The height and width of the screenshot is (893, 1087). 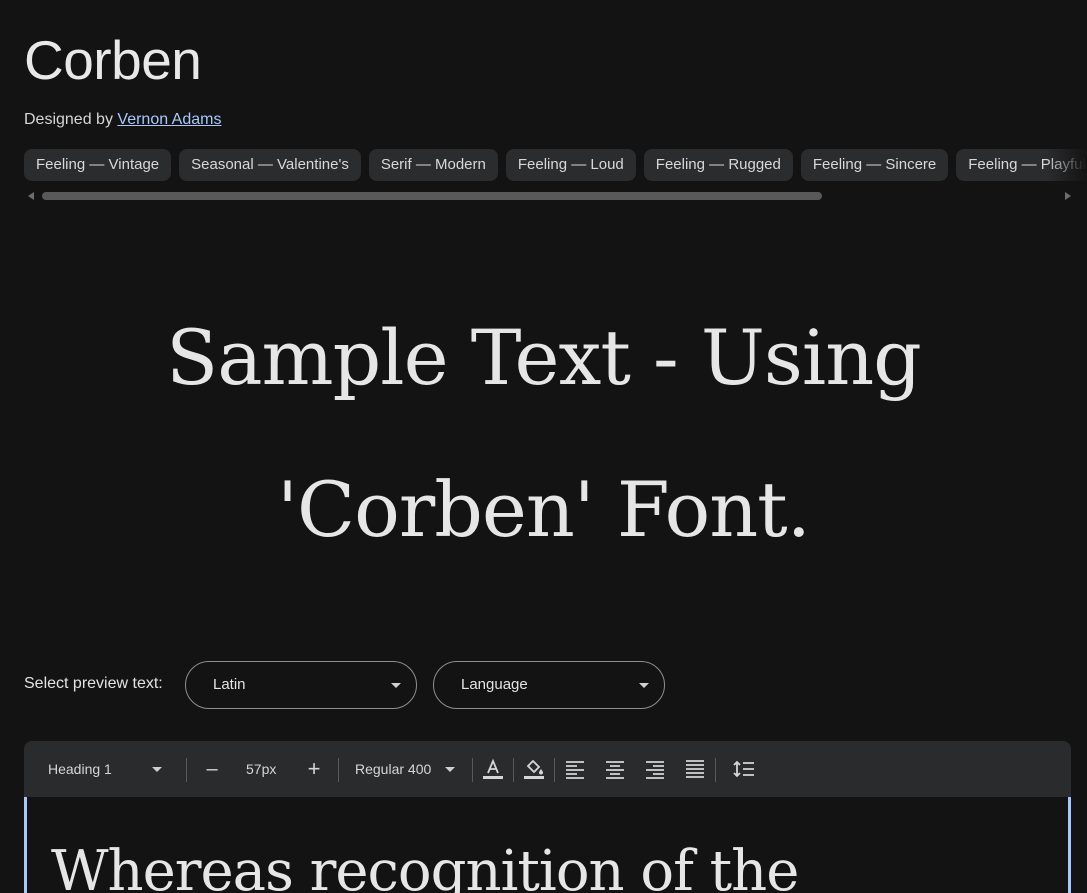 What do you see at coordinates (169, 119) in the screenshot?
I see `designer-link: Vernon Adams` at bounding box center [169, 119].